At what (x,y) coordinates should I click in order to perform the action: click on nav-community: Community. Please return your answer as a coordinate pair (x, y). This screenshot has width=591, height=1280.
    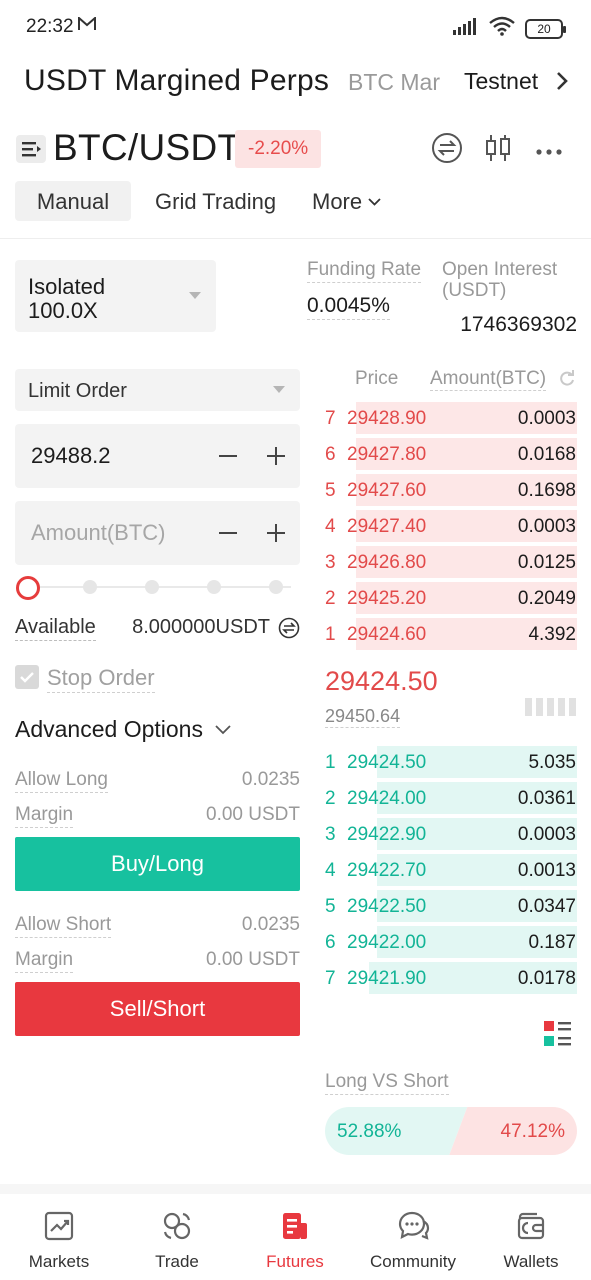
    Looking at the image, I should click on (413, 1240).